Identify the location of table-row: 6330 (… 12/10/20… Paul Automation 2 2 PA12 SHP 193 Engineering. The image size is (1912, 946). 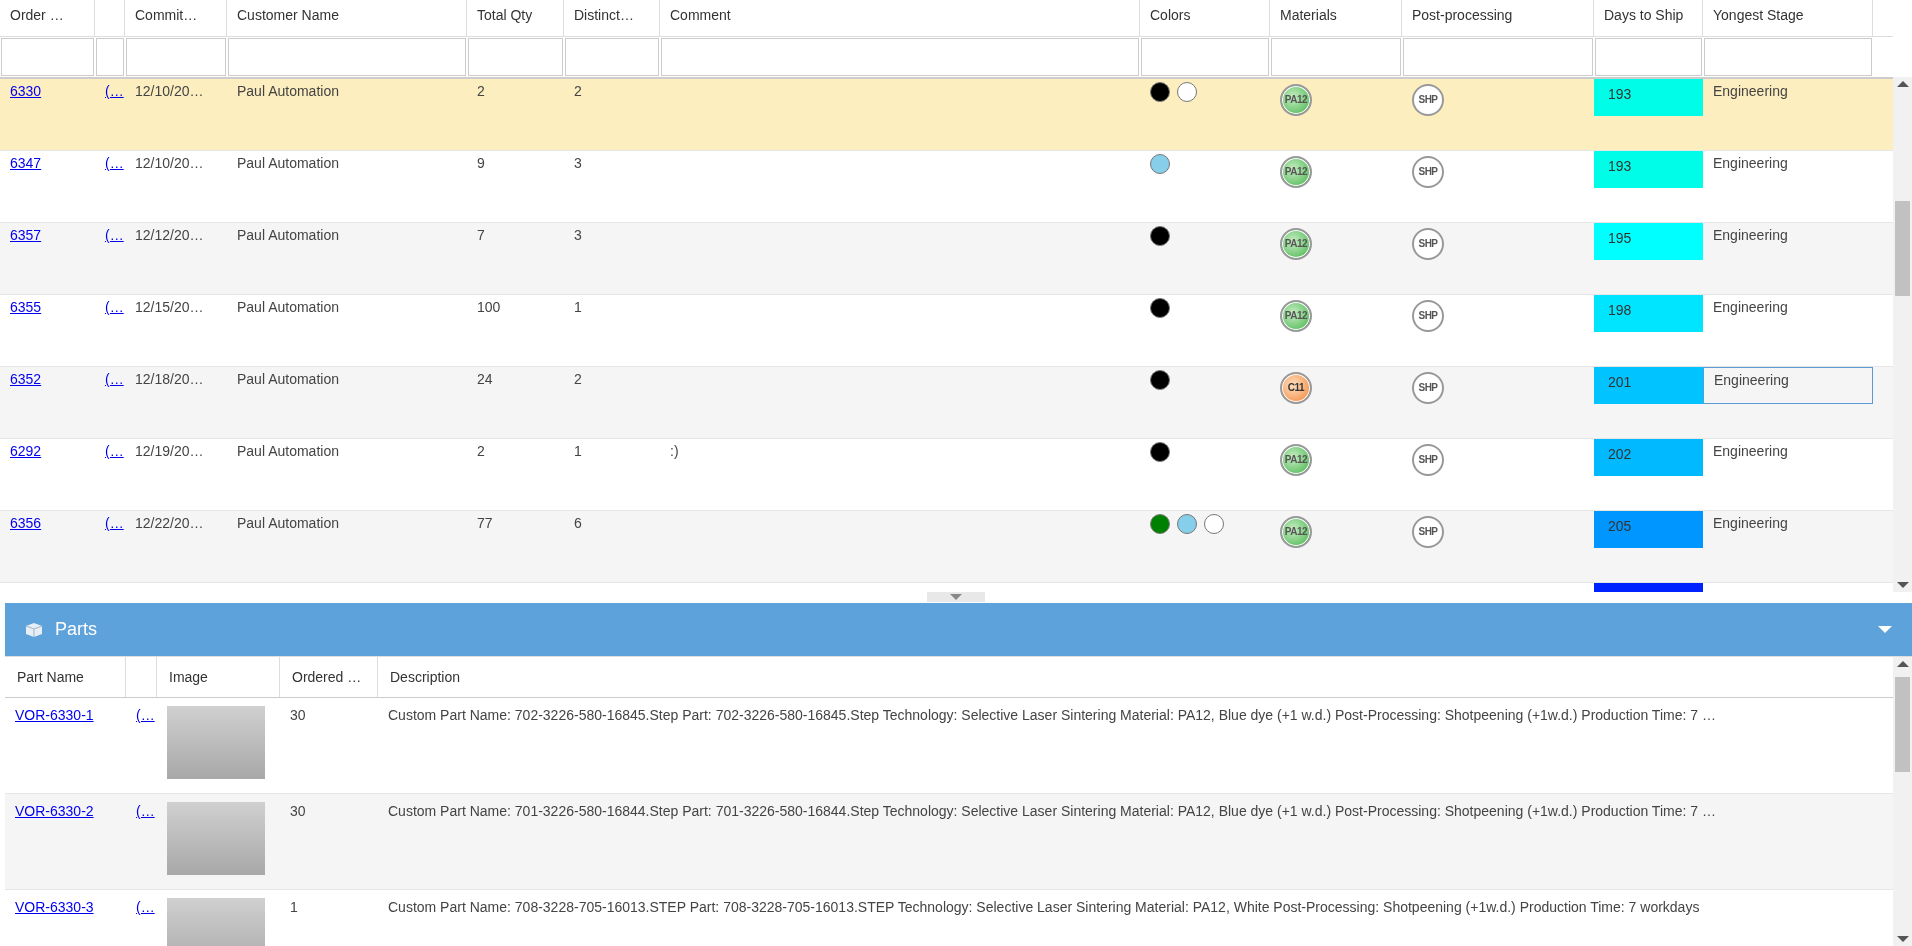
(946, 115).